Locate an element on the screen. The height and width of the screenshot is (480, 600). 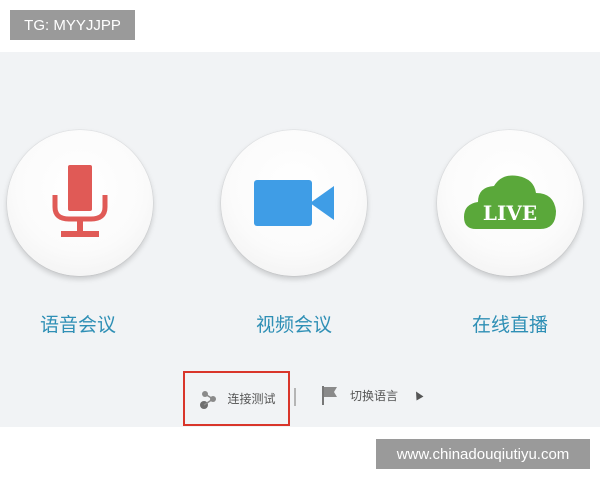
video-camera-icon is located at coordinates (294, 203).